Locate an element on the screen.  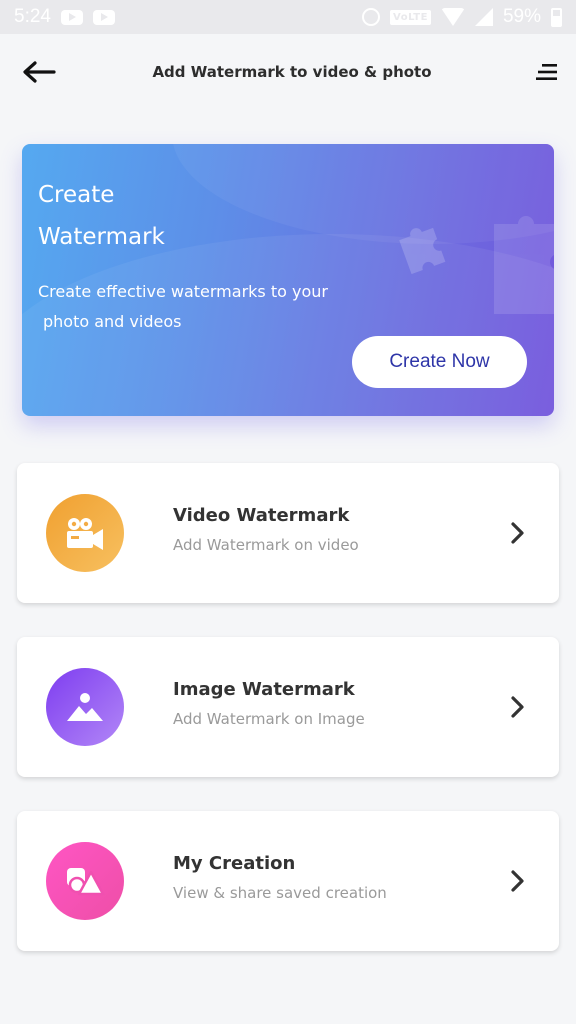
video-watermark-icon-circle is located at coordinates (85, 533).